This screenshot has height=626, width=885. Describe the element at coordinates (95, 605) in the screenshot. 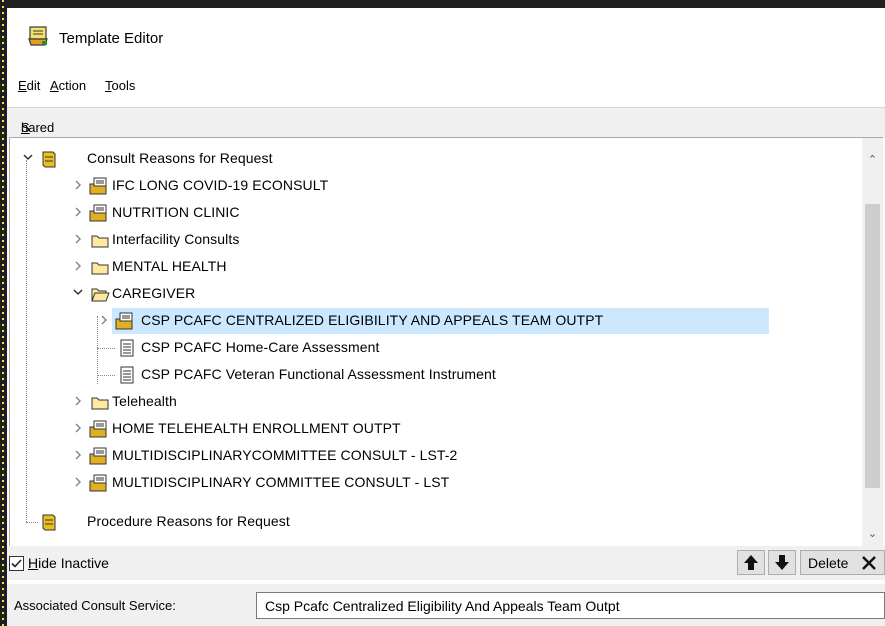

I see `associated-consult-label: Associated Consult Service:` at that location.